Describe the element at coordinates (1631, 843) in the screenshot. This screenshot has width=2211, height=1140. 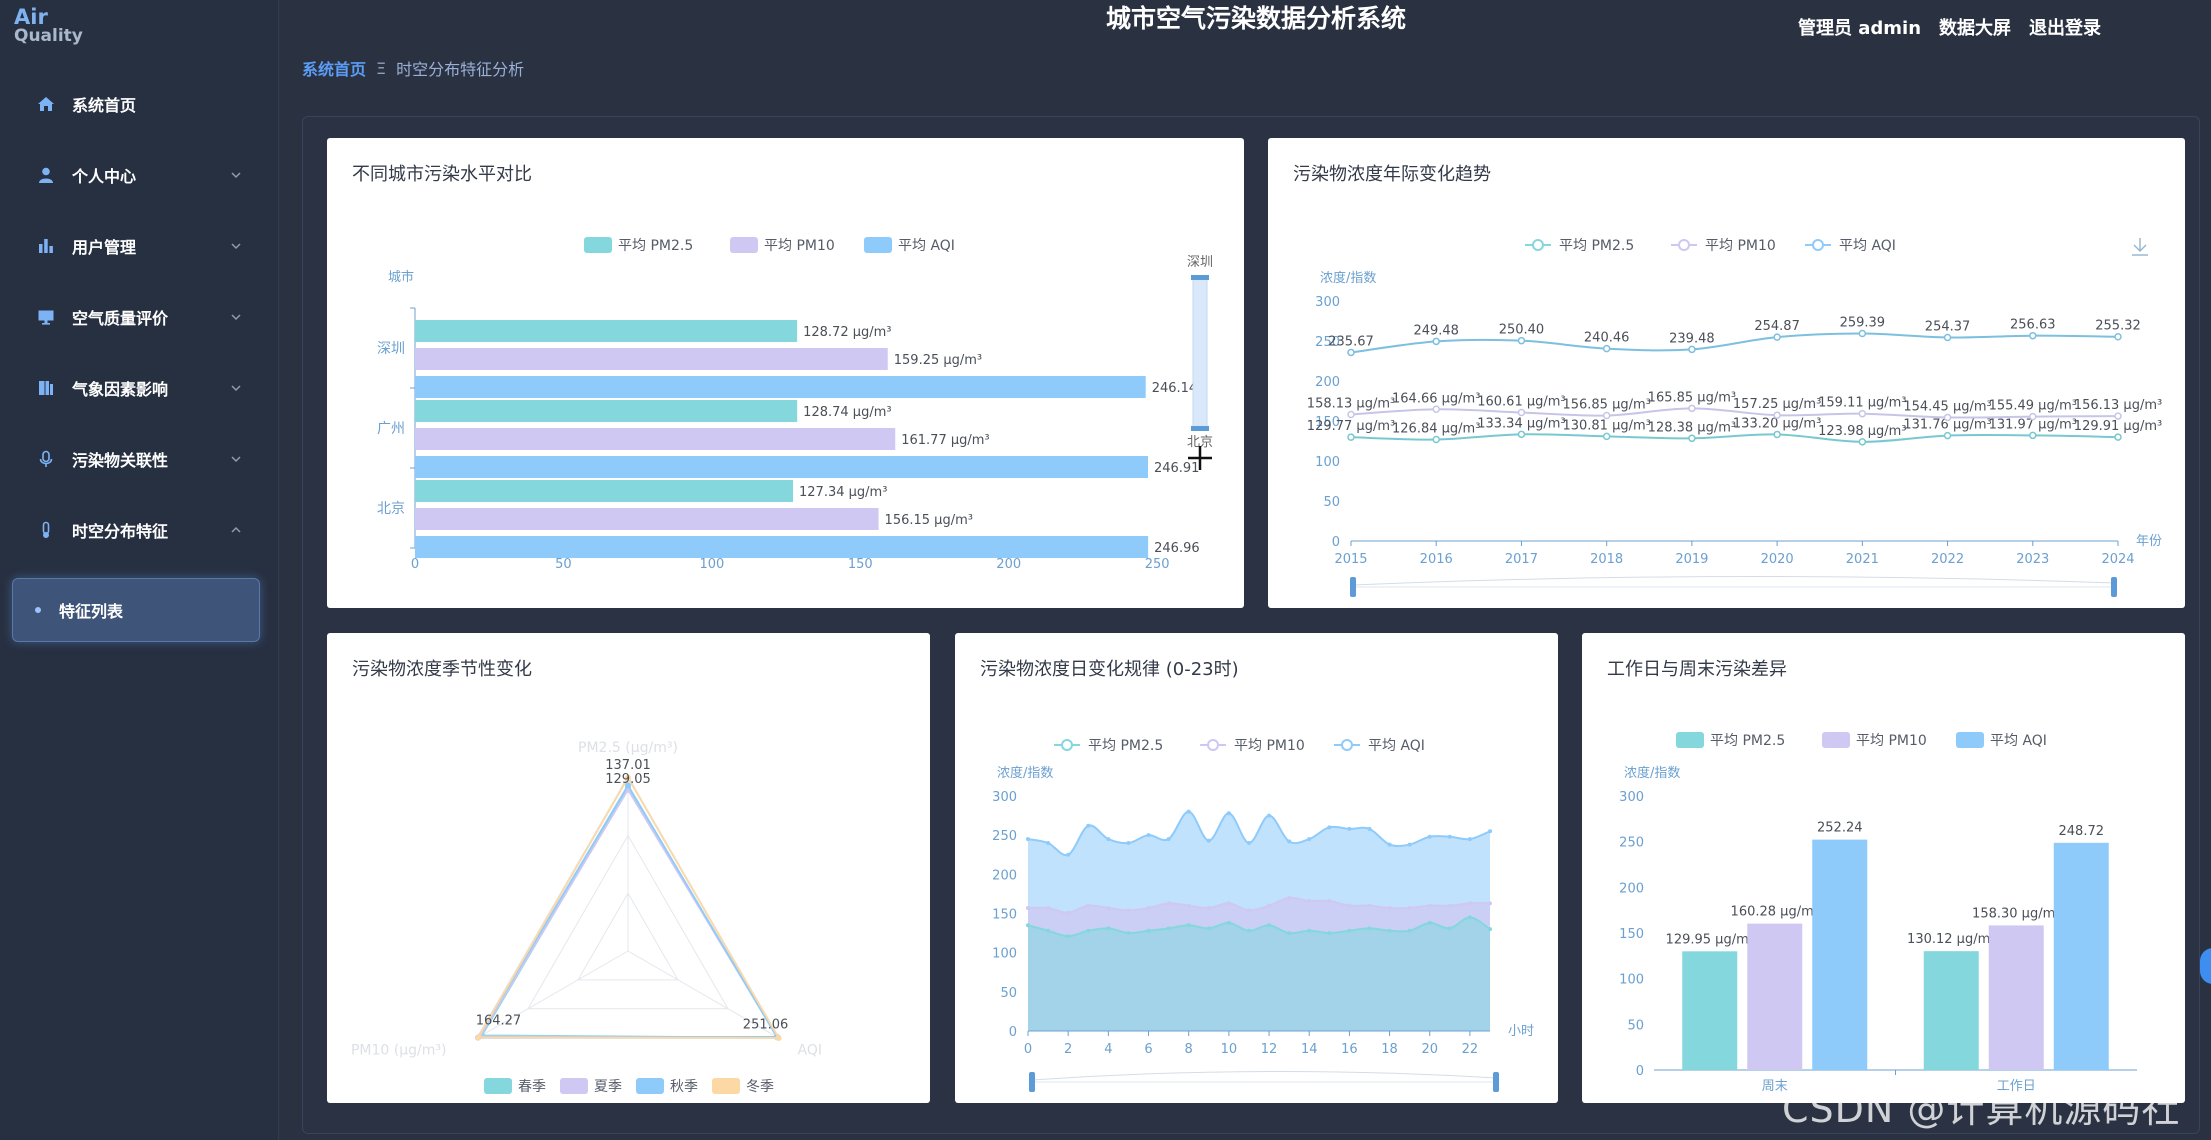
I see `y-tick-label: 250` at that location.